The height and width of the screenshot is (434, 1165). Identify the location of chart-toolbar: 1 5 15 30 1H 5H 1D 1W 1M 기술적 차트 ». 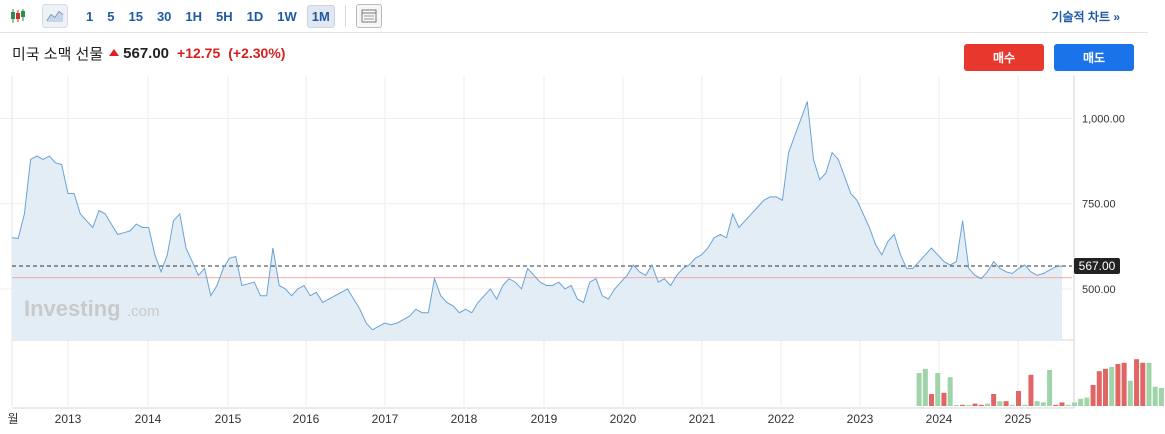
(574, 16).